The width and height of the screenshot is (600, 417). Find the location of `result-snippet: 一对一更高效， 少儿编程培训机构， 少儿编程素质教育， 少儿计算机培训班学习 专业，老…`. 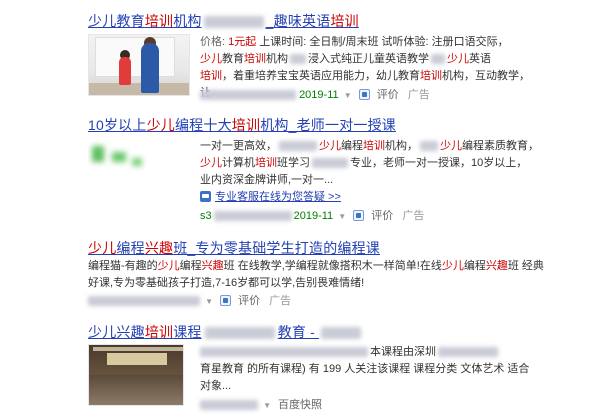

result-snippet: 一对一更高效， 少儿编程培训机构， 少儿编程素质教育， 少儿计算机培训班学习 专业，老… is located at coordinates (370, 172).